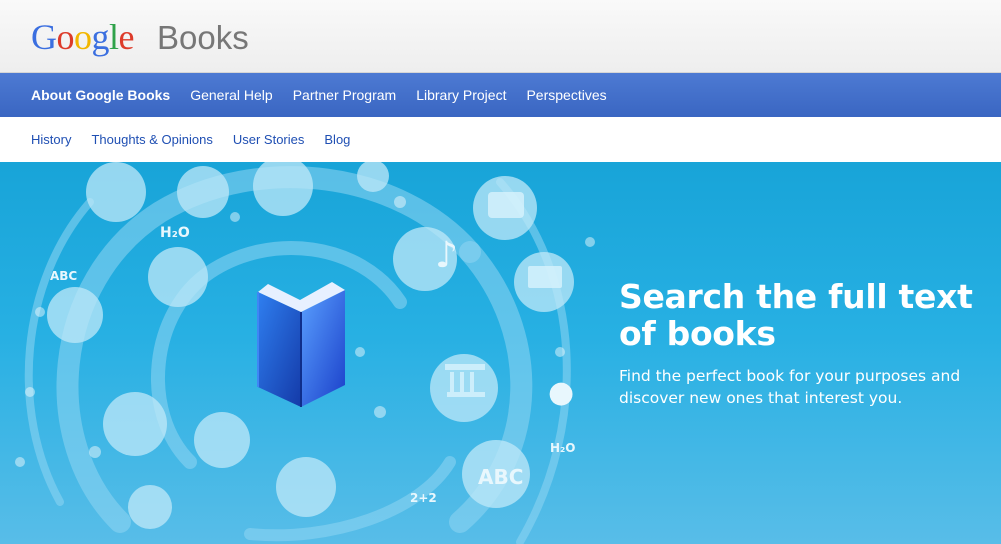 Image resolution: width=1001 pixels, height=544 pixels. I want to click on nav-library-project: Library Project, so click(461, 95).